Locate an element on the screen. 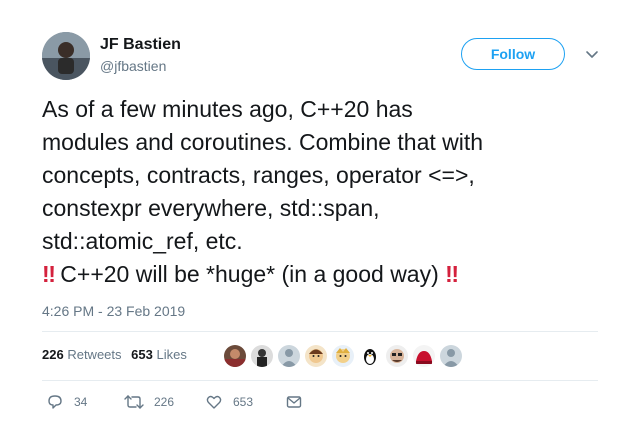 Image resolution: width=640 pixels, height=440 pixels. likes-count: 653 is located at coordinates (142, 354).